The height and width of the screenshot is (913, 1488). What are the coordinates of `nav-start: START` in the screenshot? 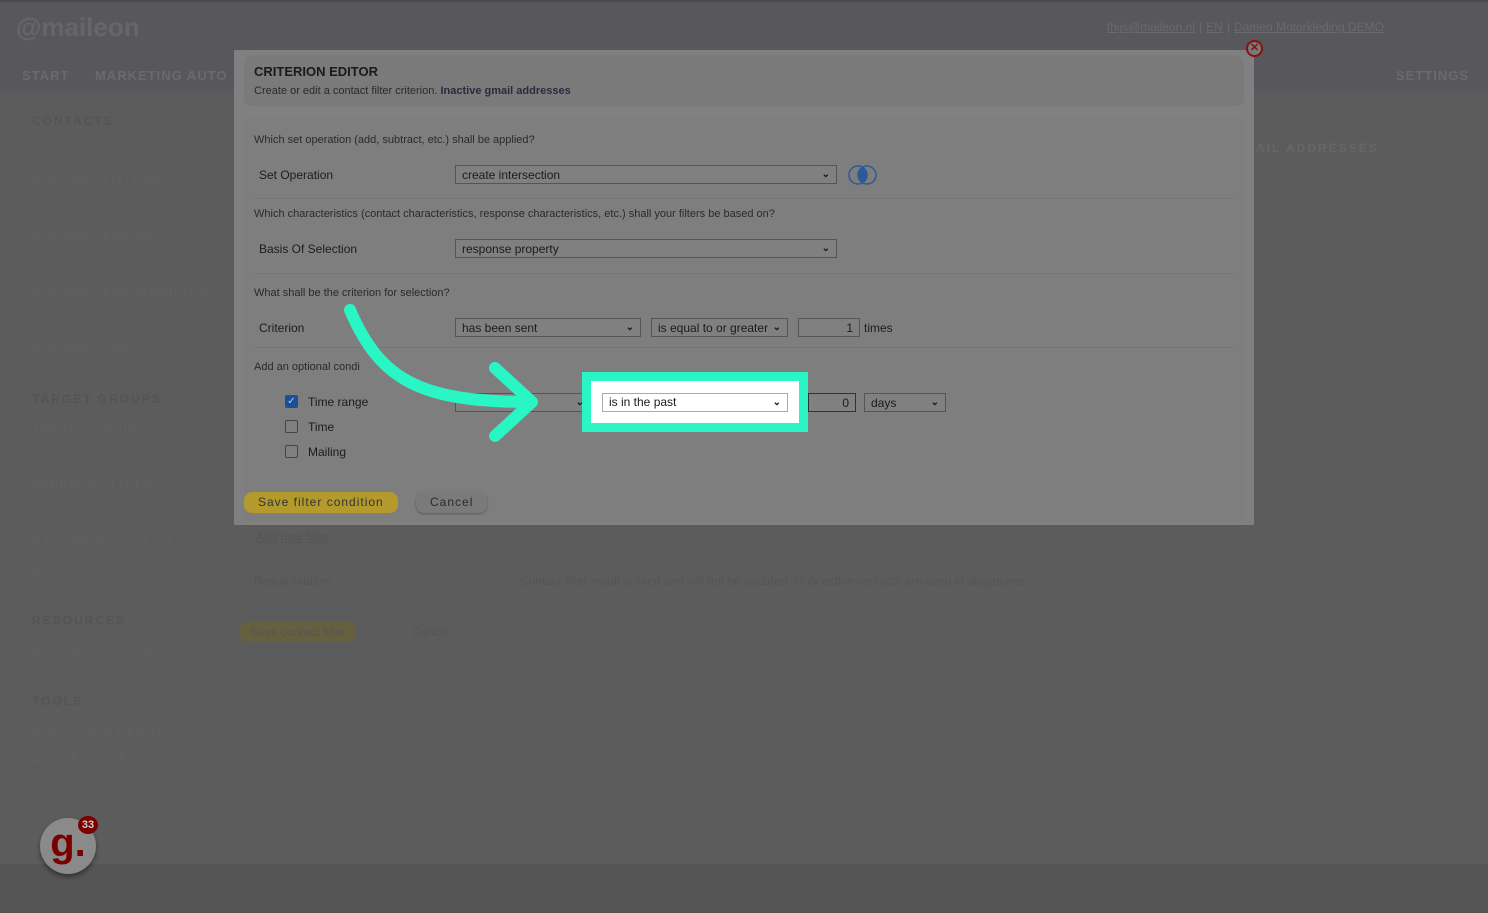 It's located at (45, 75).